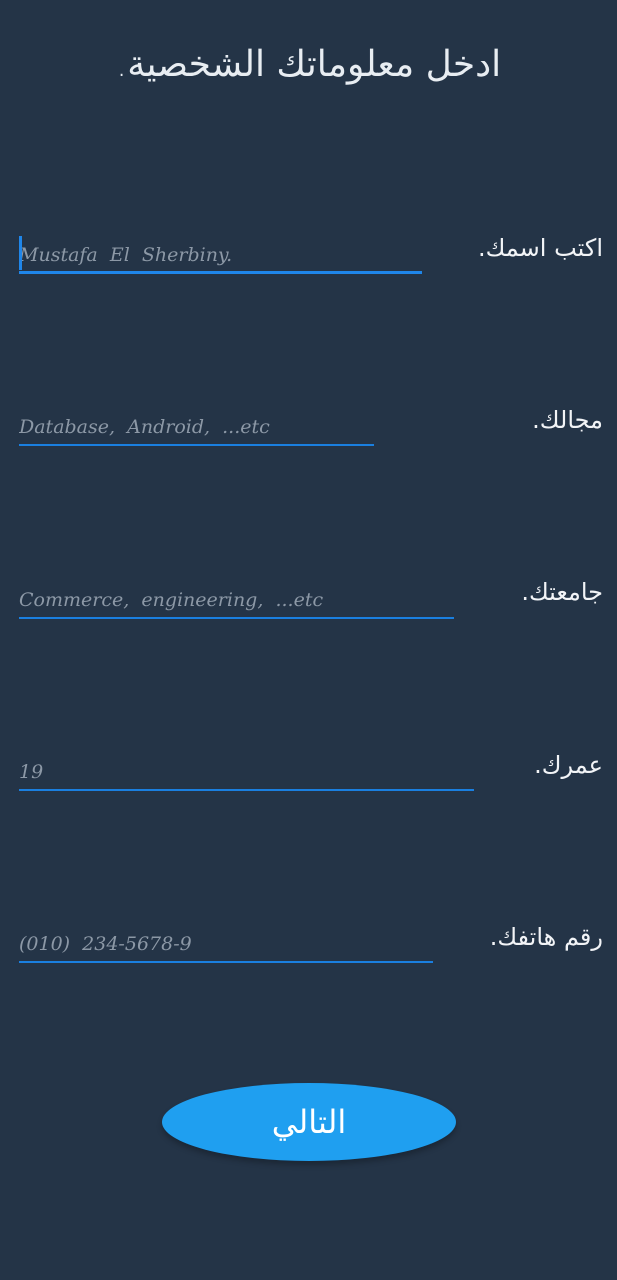  Describe the element at coordinates (220, 256) in the screenshot. I see `name-input` at that location.